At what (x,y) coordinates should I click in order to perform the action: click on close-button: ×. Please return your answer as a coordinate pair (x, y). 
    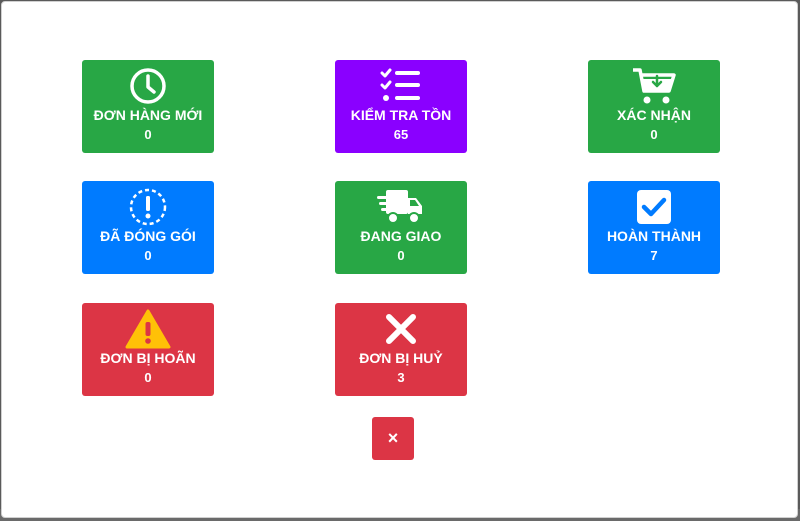
    Looking at the image, I should click on (393, 438).